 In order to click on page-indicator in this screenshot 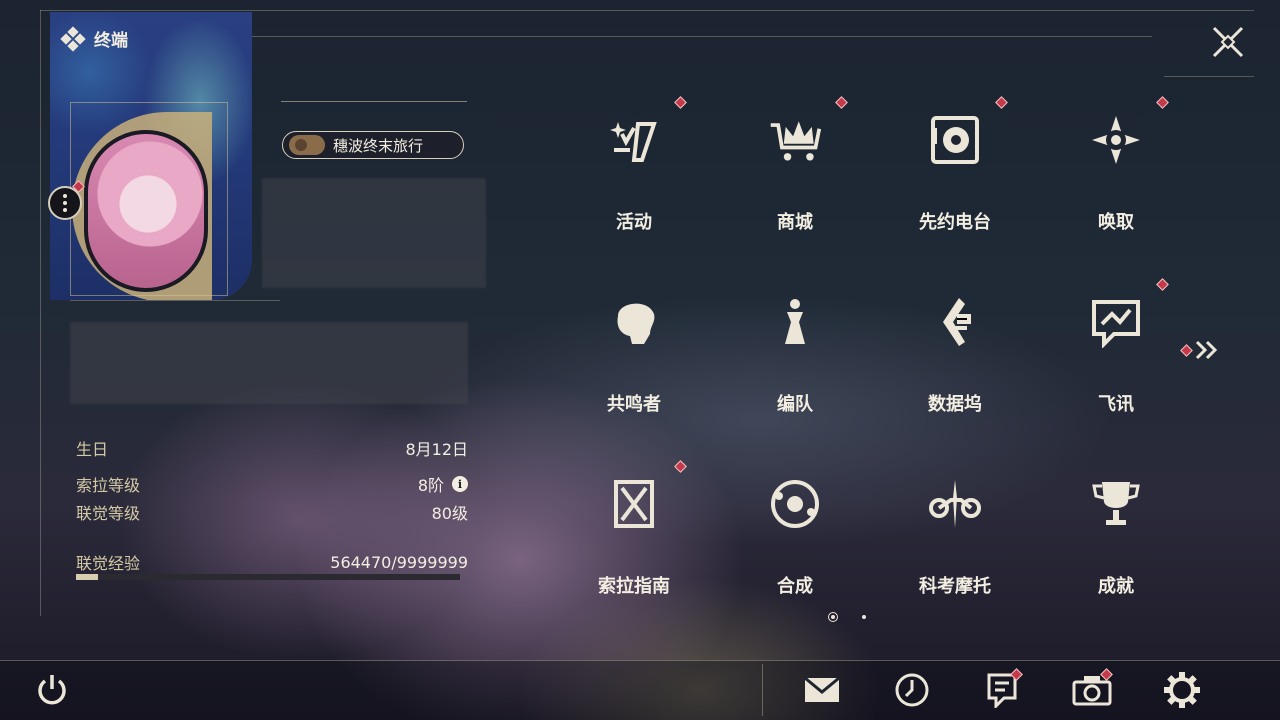, I will do `click(847, 617)`.